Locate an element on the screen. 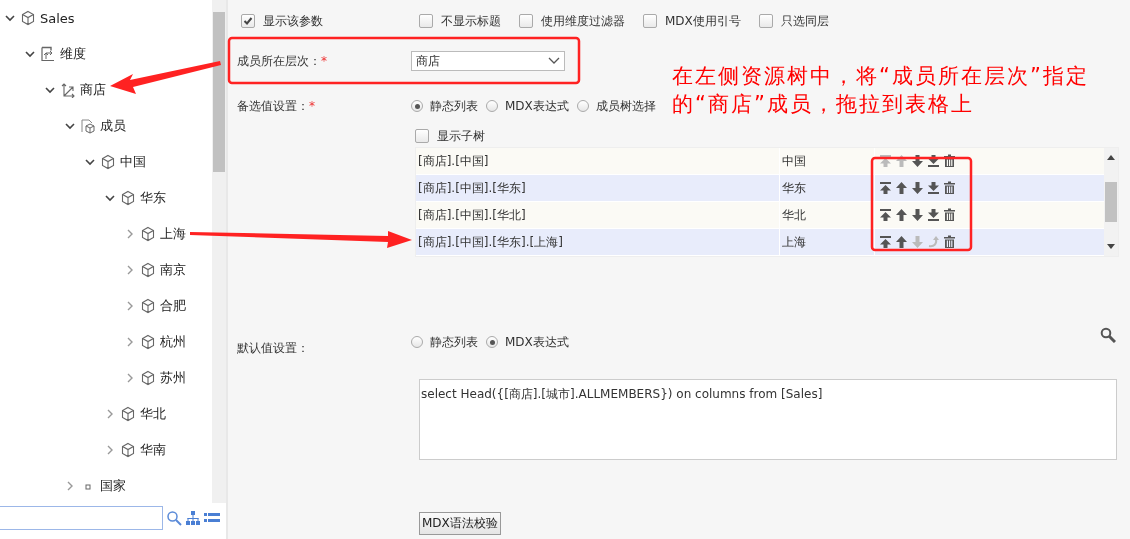 This screenshot has width=1130, height=539. tree-structure-icon is located at coordinates (193, 518).